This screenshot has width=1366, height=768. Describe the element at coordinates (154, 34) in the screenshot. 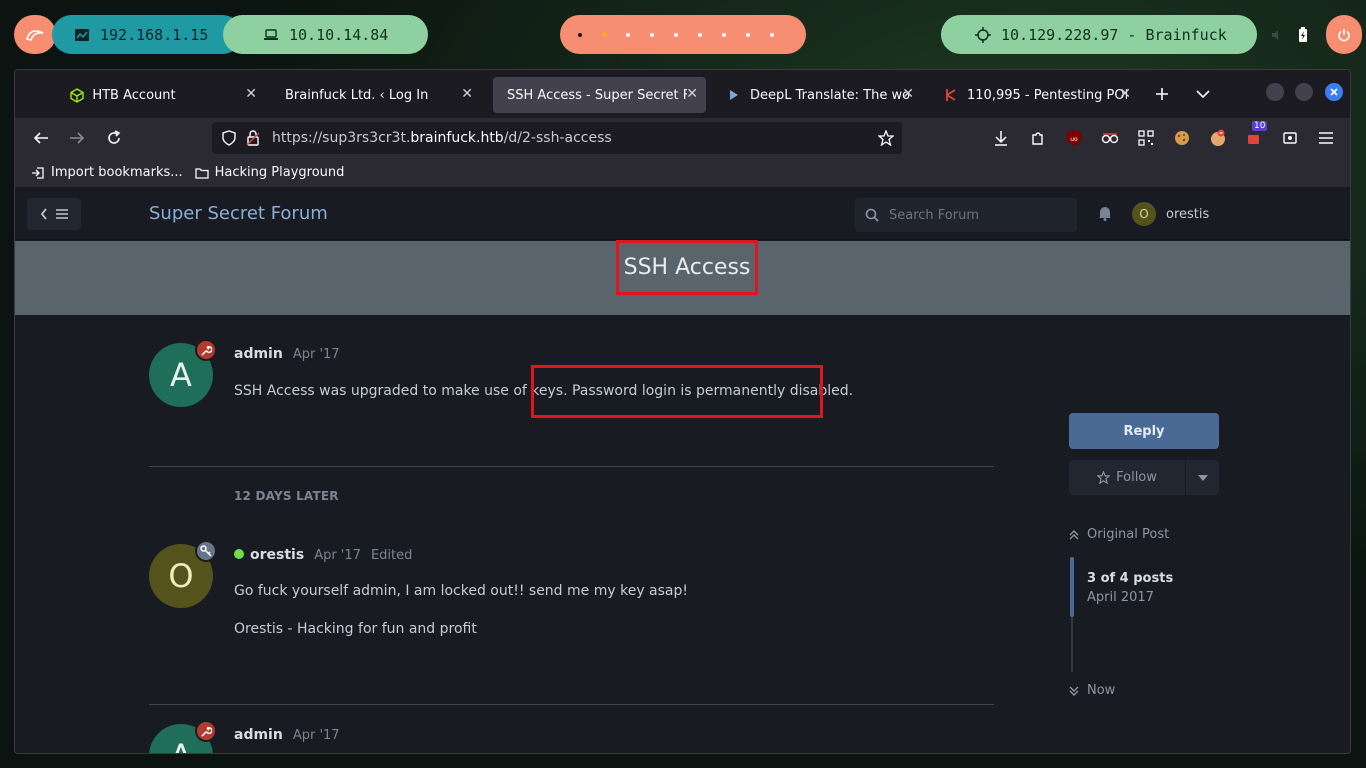

I see `local-ip-text: 192.168.1.15` at that location.